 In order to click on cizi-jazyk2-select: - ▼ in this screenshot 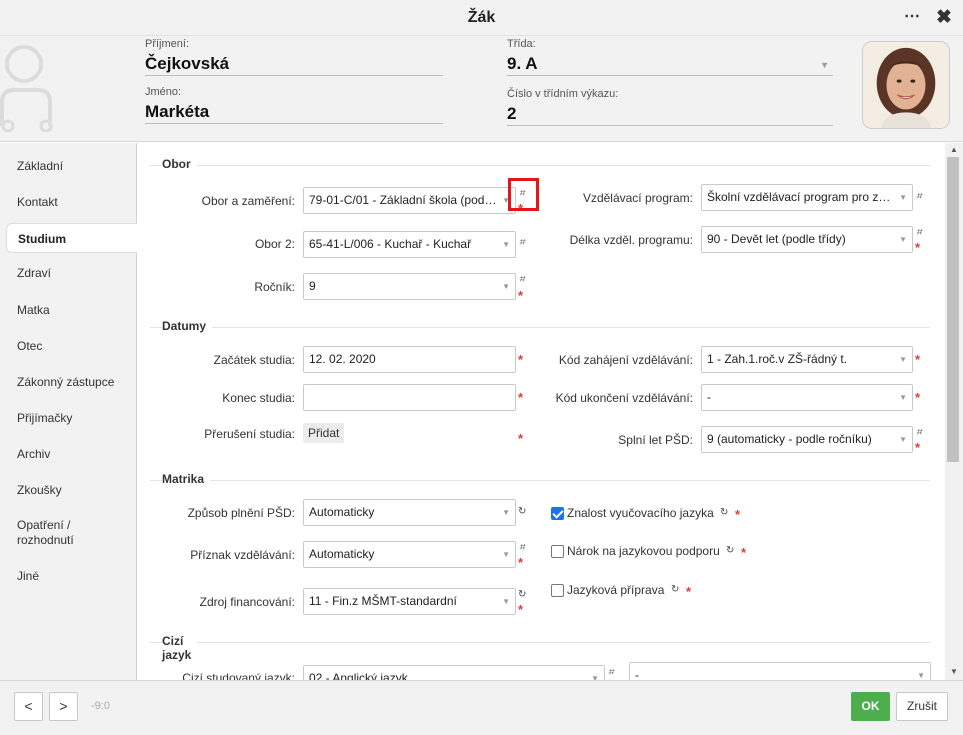, I will do `click(780, 671)`.